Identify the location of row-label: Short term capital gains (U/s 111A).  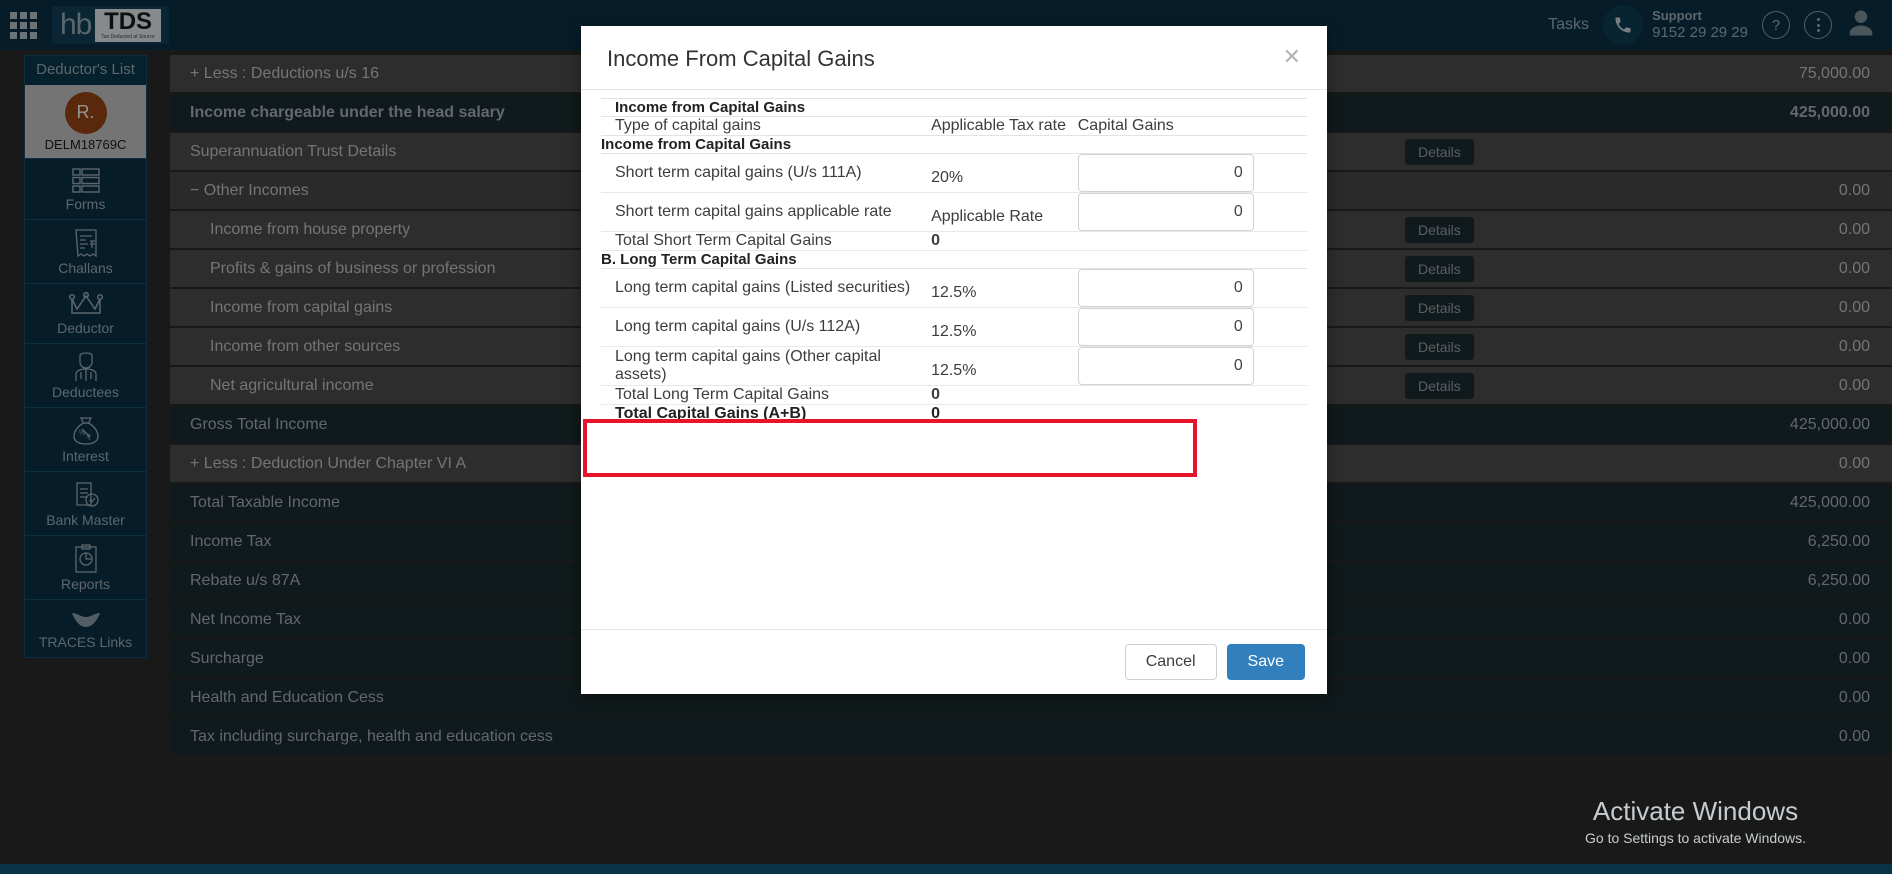
(766, 173).